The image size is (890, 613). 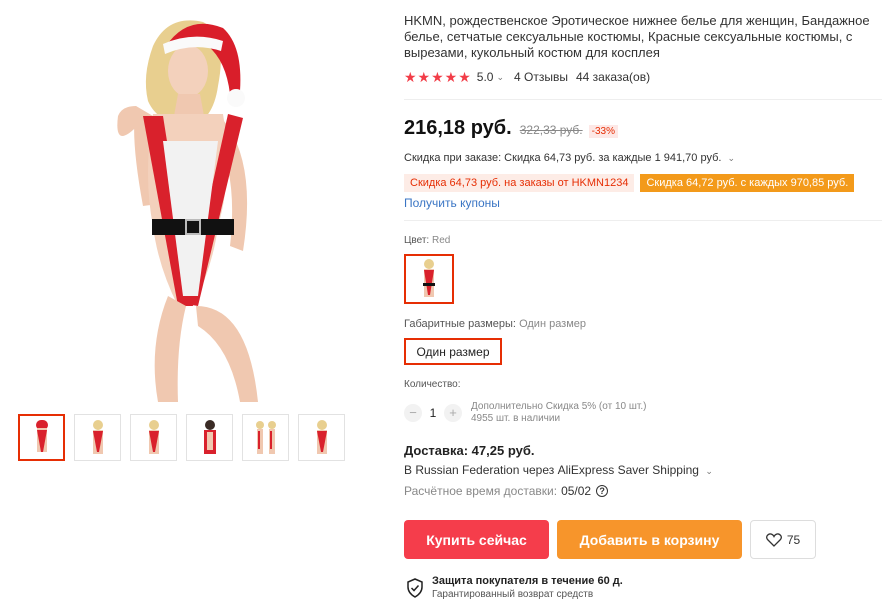 What do you see at coordinates (441, 240) in the screenshot?
I see `color-value: Red` at bounding box center [441, 240].